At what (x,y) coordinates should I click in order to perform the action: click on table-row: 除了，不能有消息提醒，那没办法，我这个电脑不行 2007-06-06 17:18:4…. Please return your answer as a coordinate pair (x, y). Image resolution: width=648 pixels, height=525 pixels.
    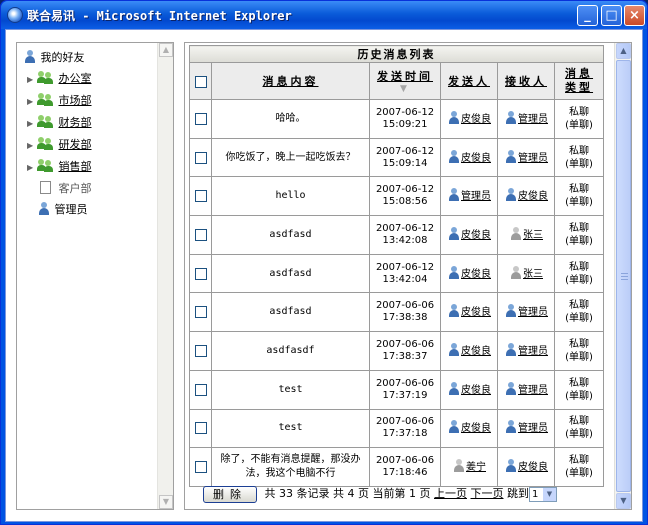
    Looking at the image, I should click on (397, 467).